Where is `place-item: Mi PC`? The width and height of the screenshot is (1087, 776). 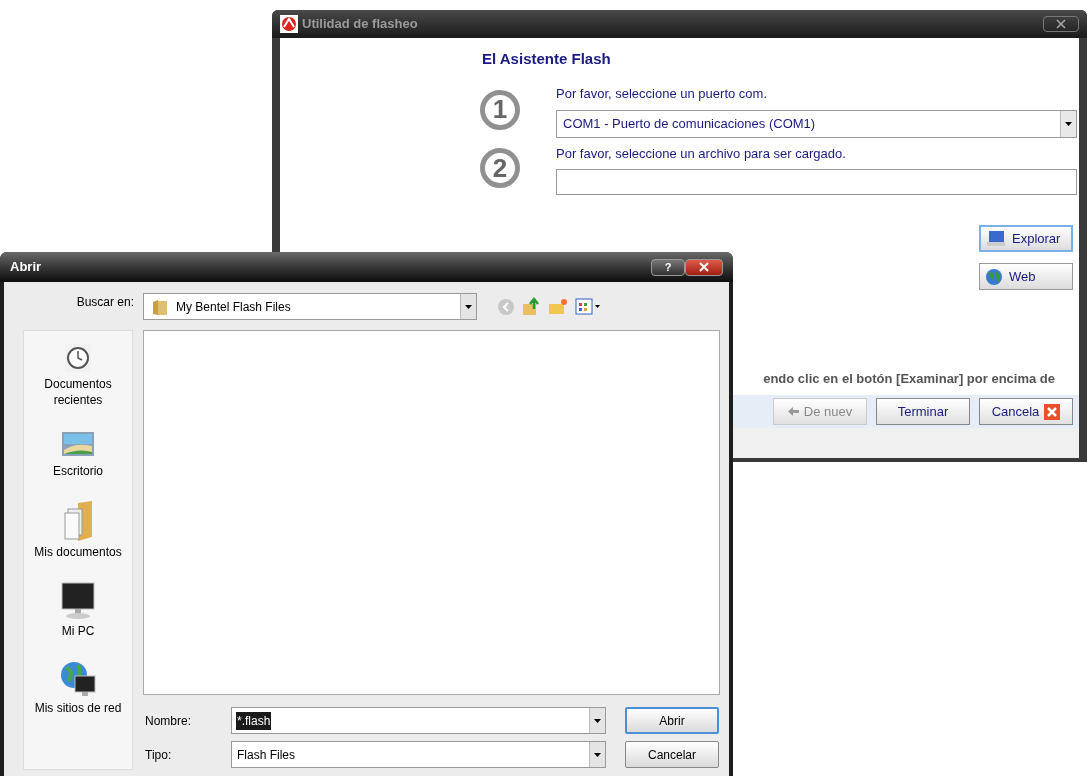
place-item: Mi PC is located at coordinates (78, 631).